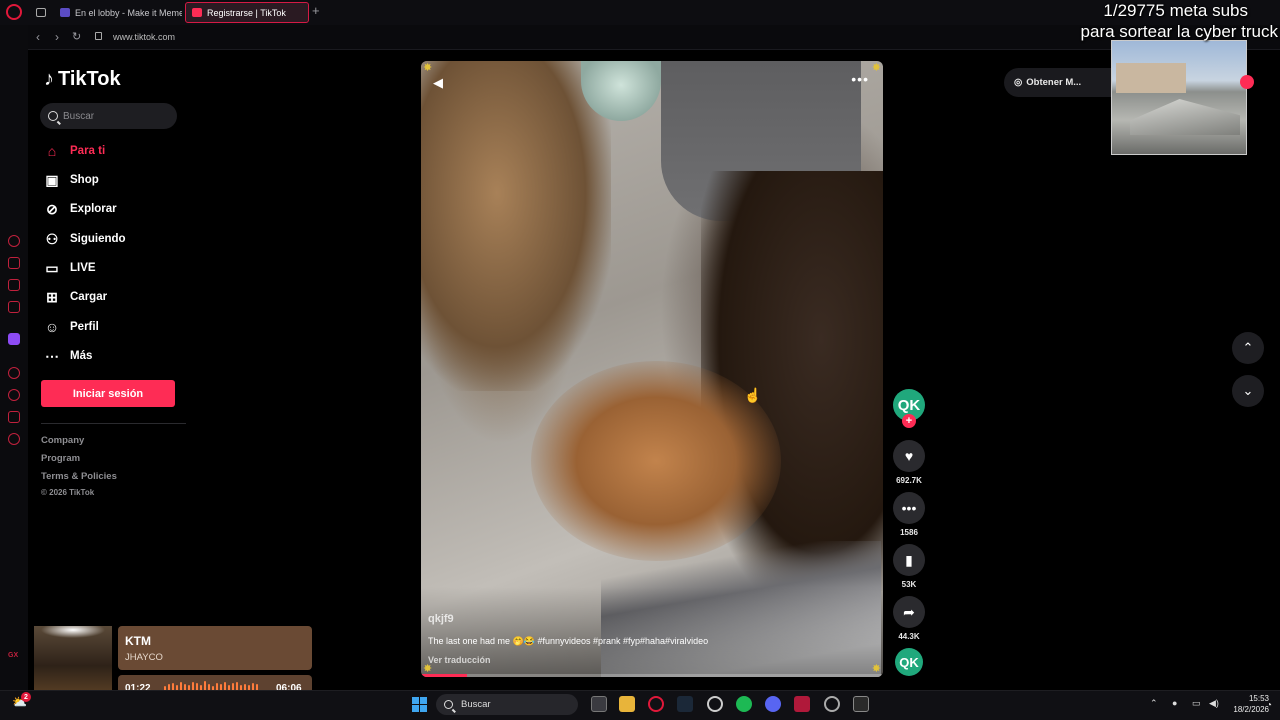 The image size is (1280, 720). Describe the element at coordinates (441, 619) in the screenshot. I see `video-author: qkjf9` at that location.